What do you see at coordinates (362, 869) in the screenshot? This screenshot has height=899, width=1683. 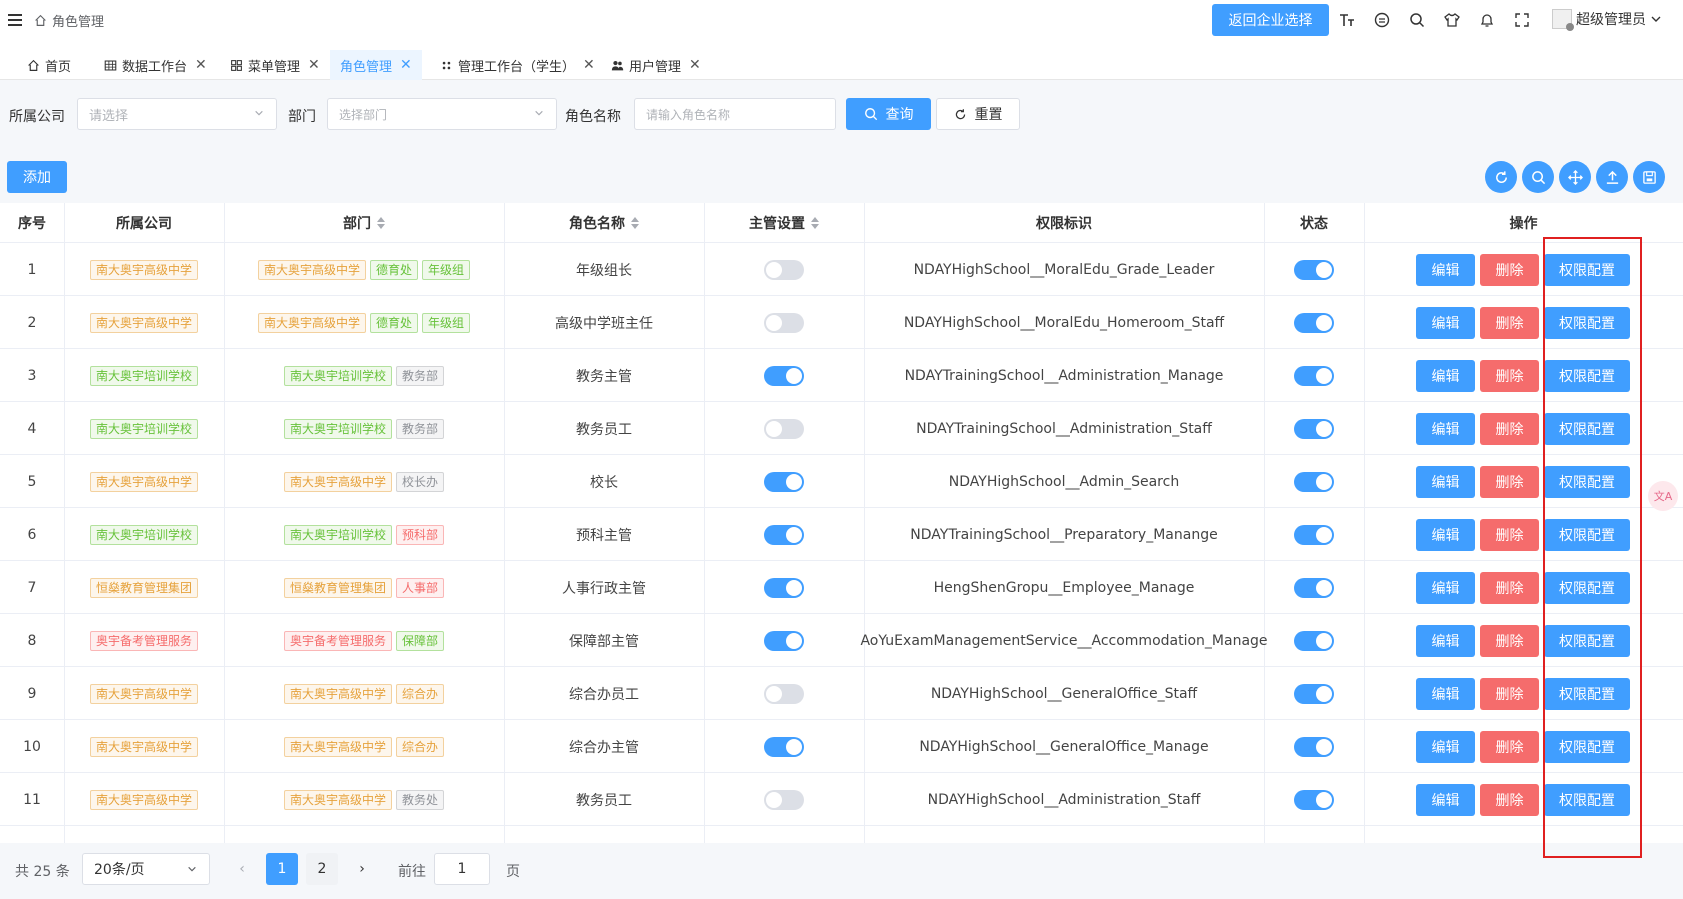 I see `next-page-icon: ›` at bounding box center [362, 869].